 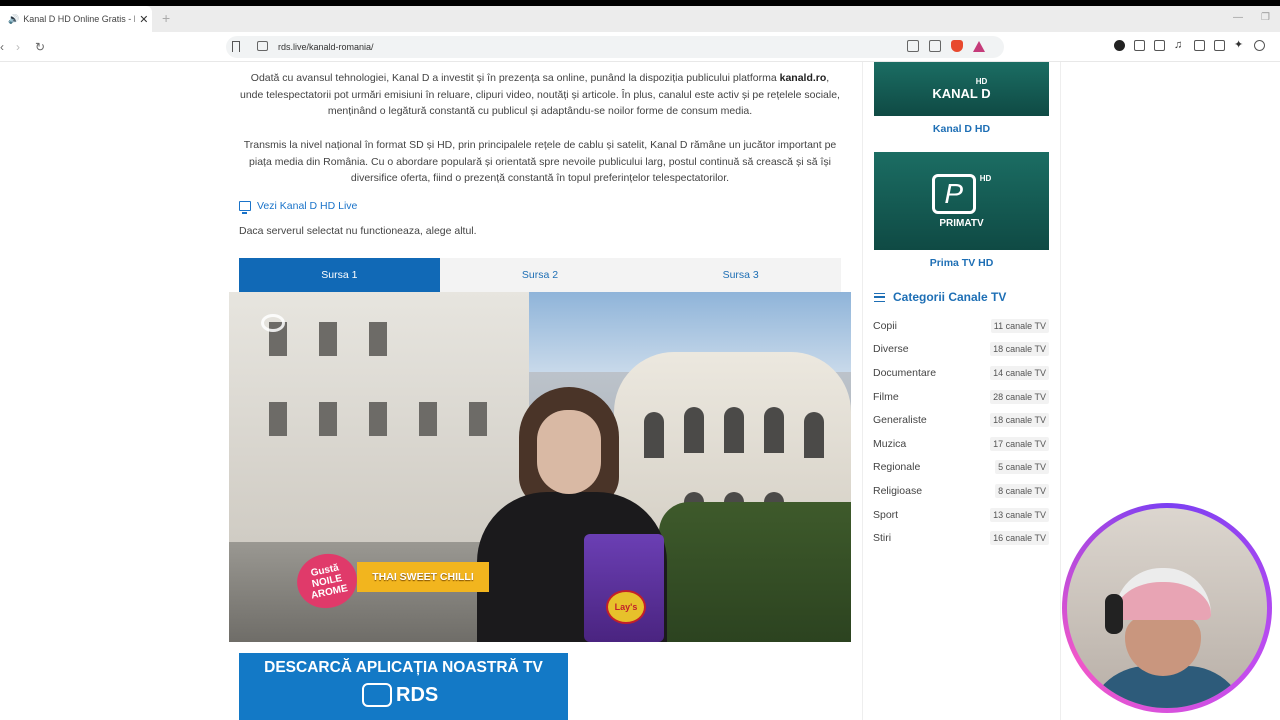 I want to click on category-name: Sport, so click(x=885, y=515).